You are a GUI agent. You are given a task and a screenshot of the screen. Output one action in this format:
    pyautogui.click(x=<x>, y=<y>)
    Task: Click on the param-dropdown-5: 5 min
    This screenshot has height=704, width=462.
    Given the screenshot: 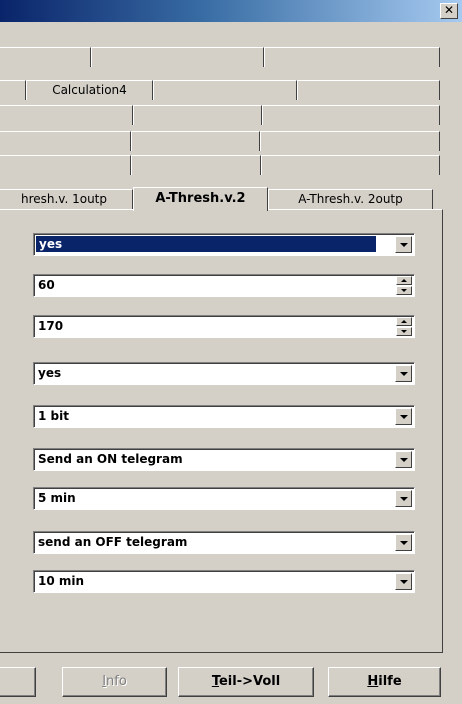 What is the action you would take?
    pyautogui.click(x=224, y=498)
    